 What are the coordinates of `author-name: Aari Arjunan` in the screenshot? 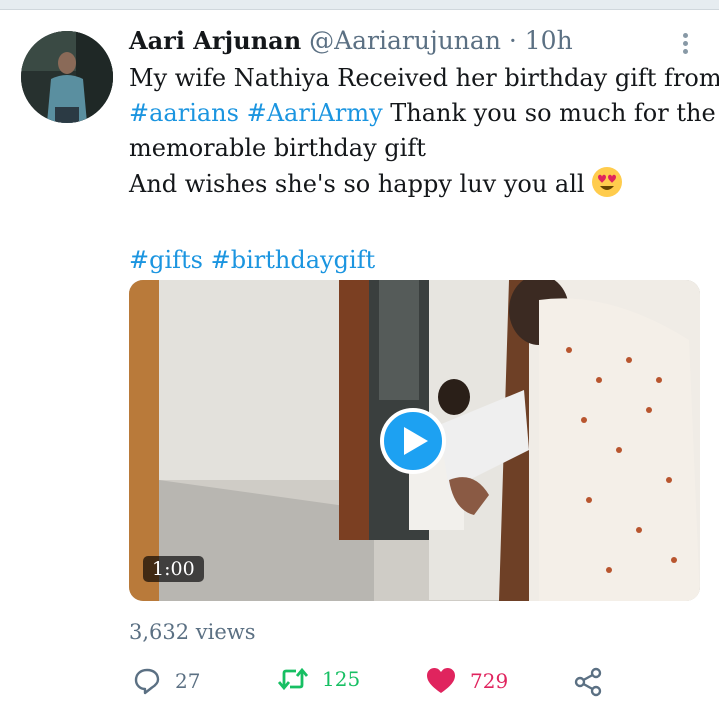 It's located at (215, 40).